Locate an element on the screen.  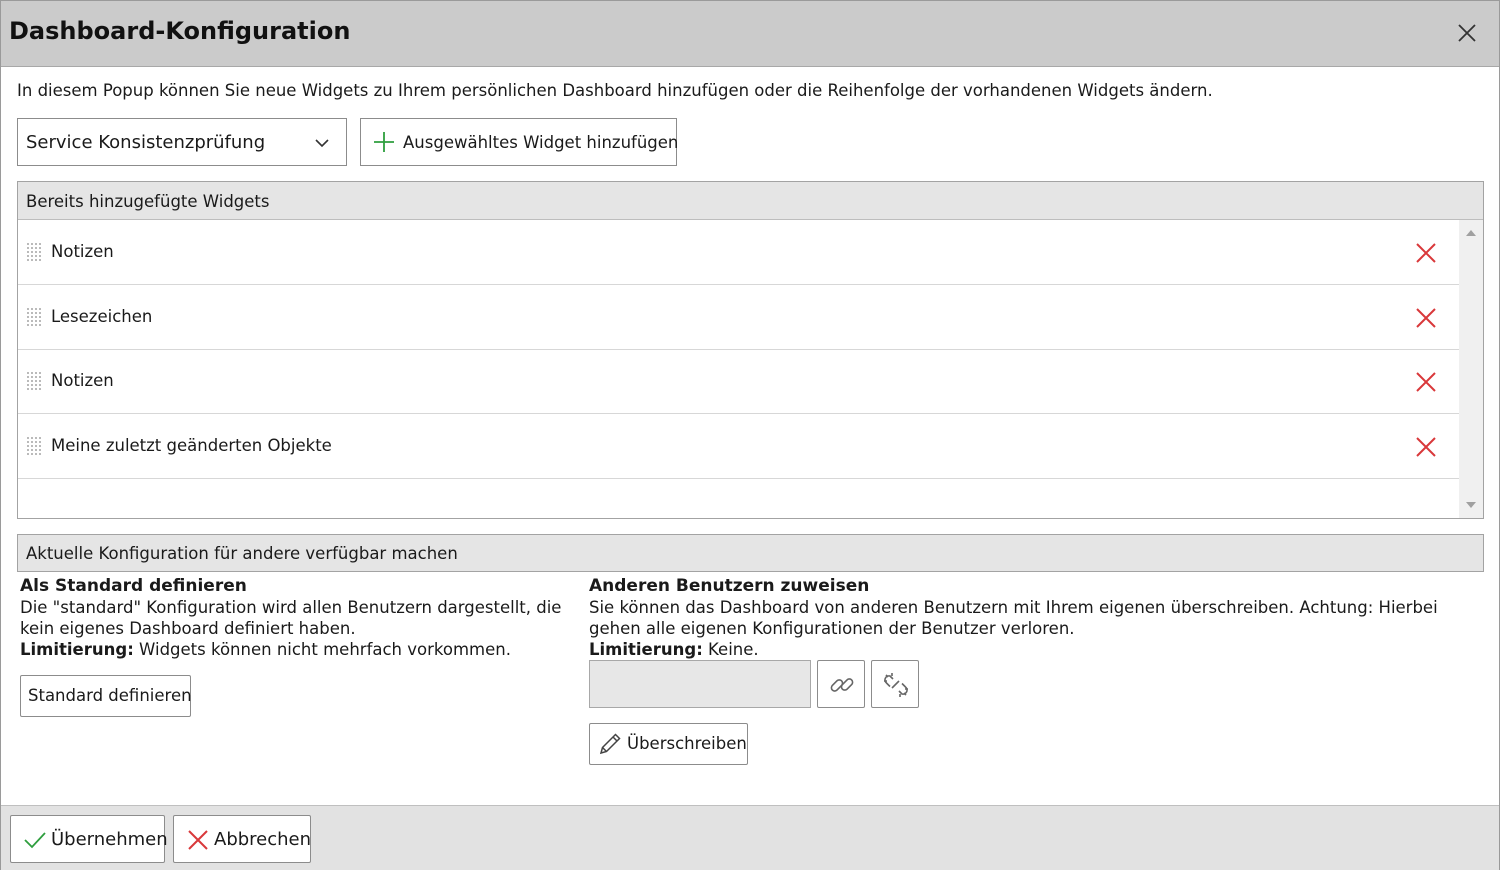
overwrite-button: Überschreiben is located at coordinates (668, 744).